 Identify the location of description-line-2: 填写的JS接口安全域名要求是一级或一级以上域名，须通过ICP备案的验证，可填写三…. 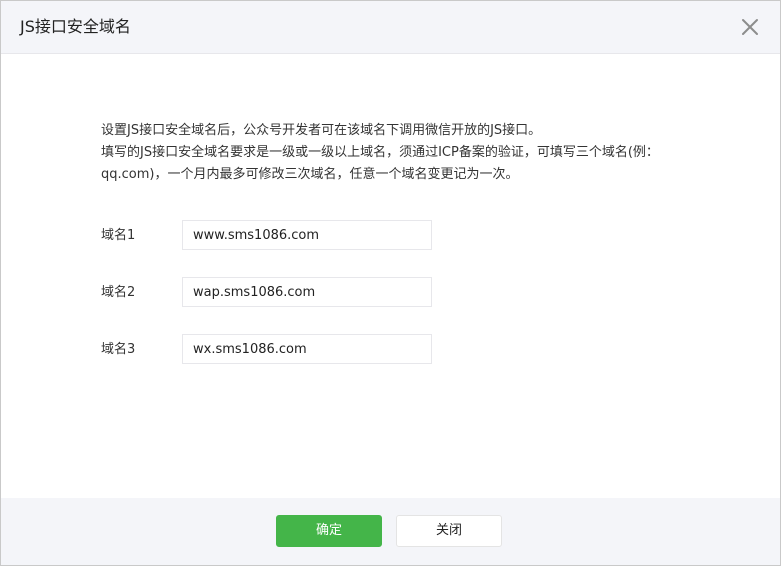
(380, 163).